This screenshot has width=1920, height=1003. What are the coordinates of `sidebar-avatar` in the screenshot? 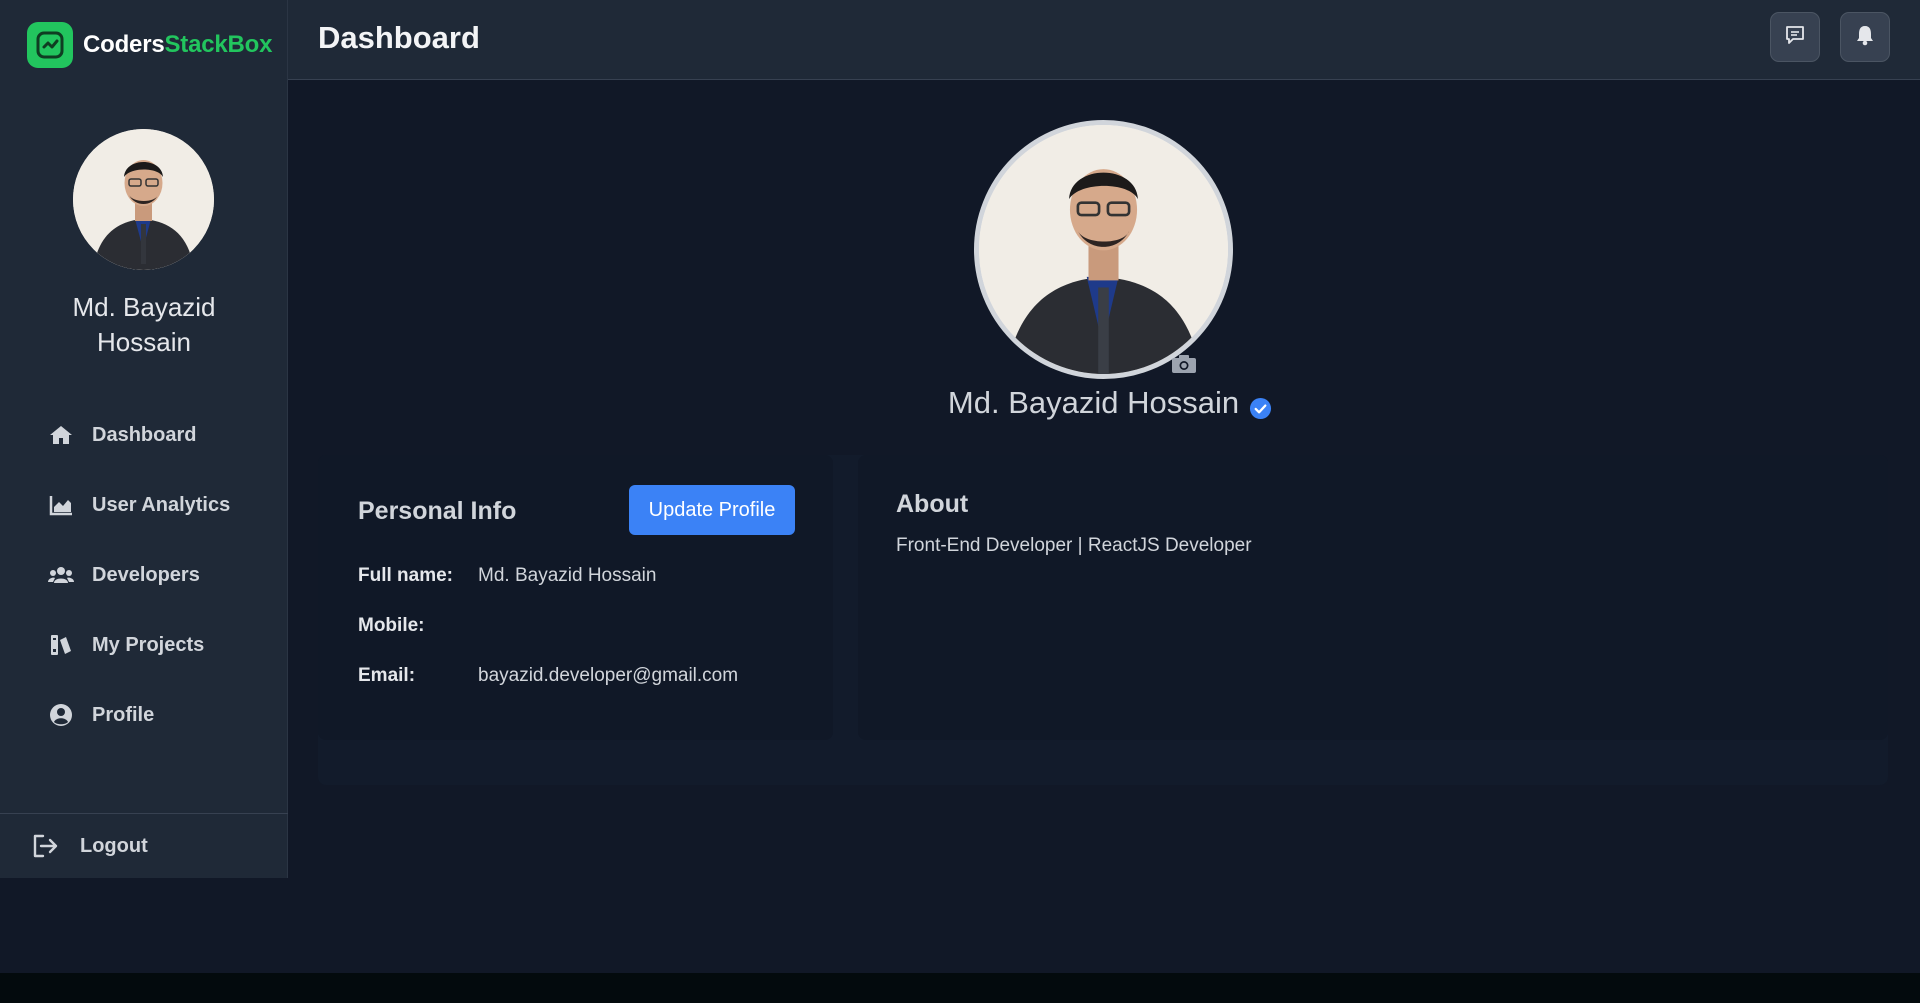 It's located at (143, 199).